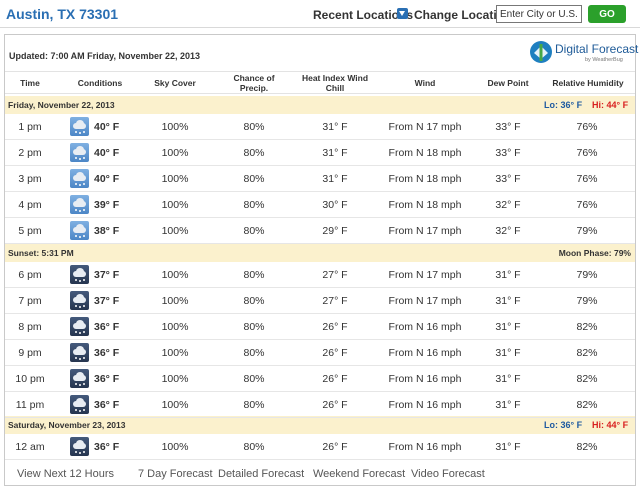  I want to click on day-label: Saturday, November 23, 2013, so click(67, 425).